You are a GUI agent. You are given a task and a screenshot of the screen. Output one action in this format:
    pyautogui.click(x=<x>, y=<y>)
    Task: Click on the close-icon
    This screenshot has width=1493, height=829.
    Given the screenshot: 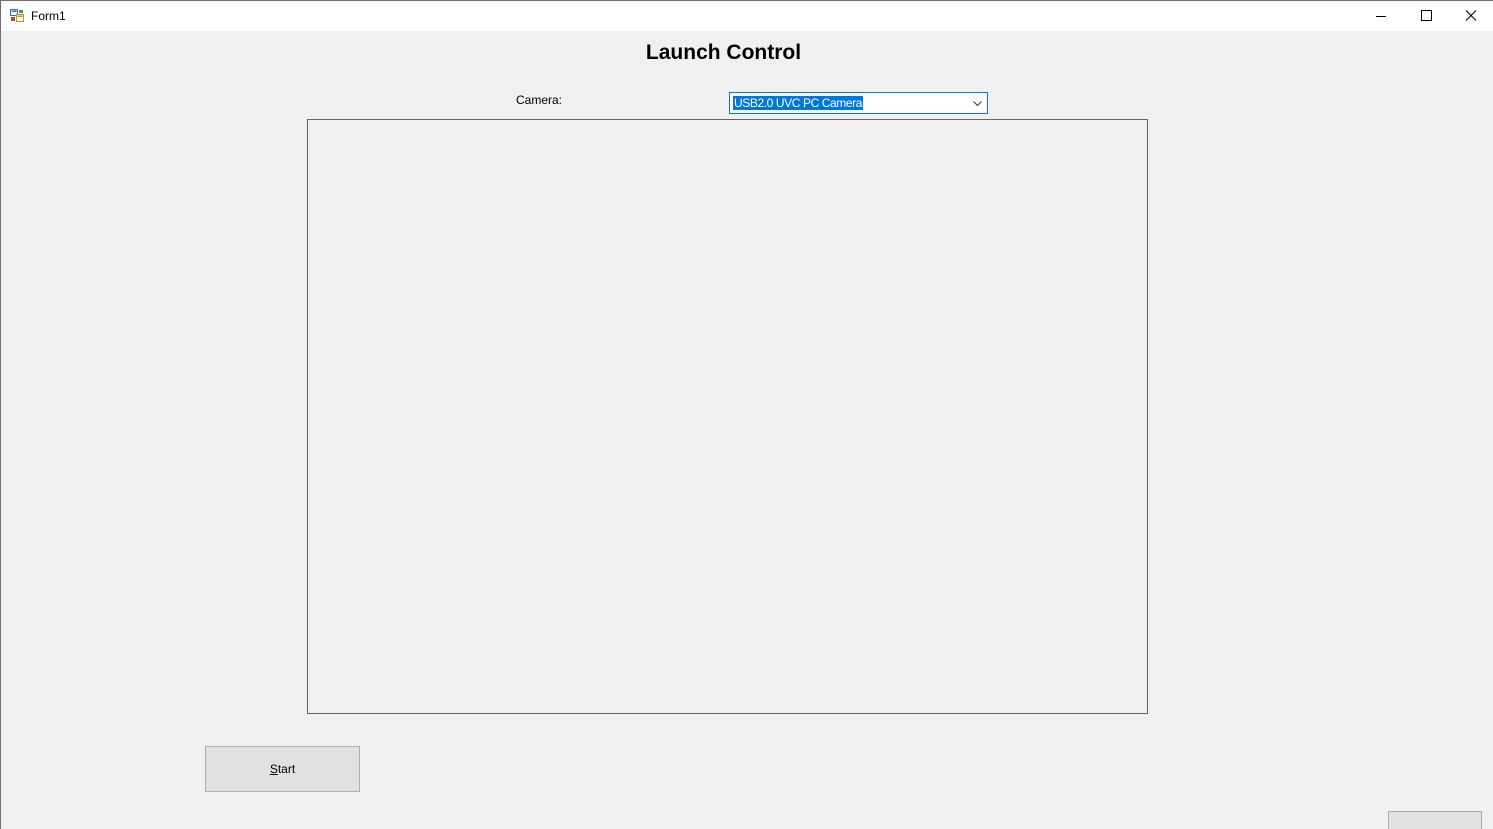 What is the action you would take?
    pyautogui.click(x=1471, y=15)
    